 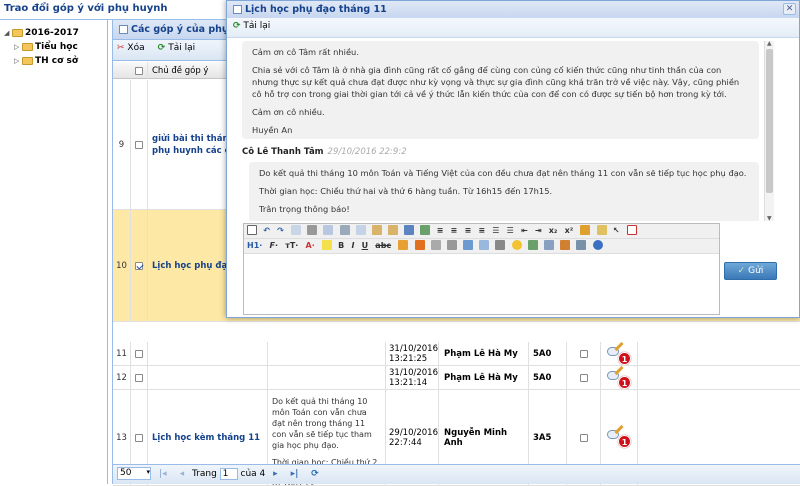 What do you see at coordinates (549, 245) in the screenshot?
I see `flash-icon` at bounding box center [549, 245].